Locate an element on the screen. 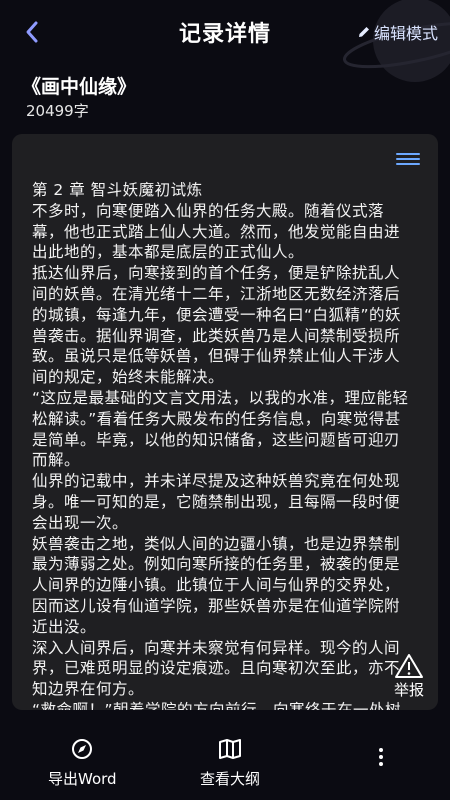 Image resolution: width=450 pixels, height=800 pixels. open-book-icon is located at coordinates (230, 749).